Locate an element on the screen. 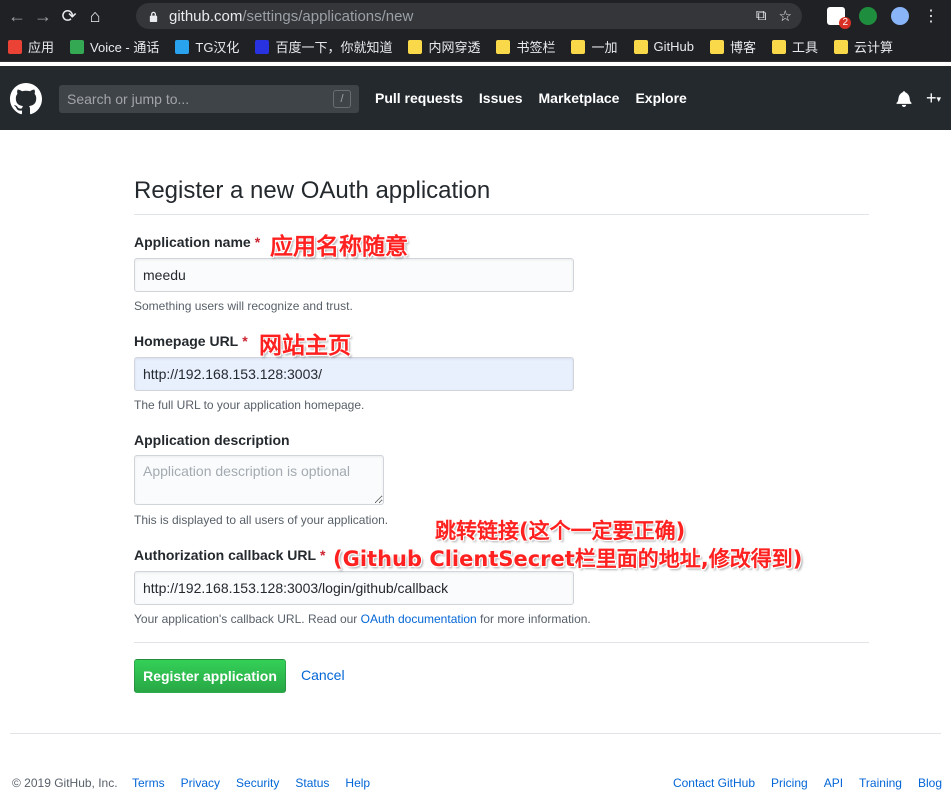 The width and height of the screenshot is (951, 804). bookmark-label: 云计算 is located at coordinates (874, 47).